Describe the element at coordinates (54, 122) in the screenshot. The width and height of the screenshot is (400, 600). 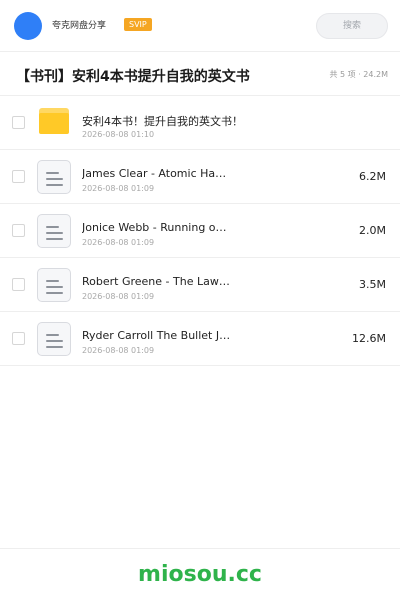
I see `folder-icon` at that location.